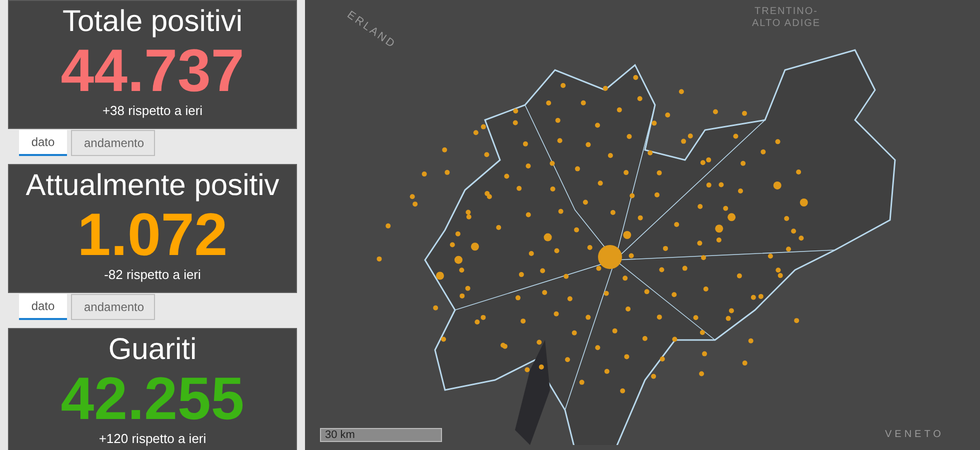 The height and width of the screenshot is (450, 980). Describe the element at coordinates (152, 111) in the screenshot. I see `delta-text: +38 rispetto a ieri` at that location.